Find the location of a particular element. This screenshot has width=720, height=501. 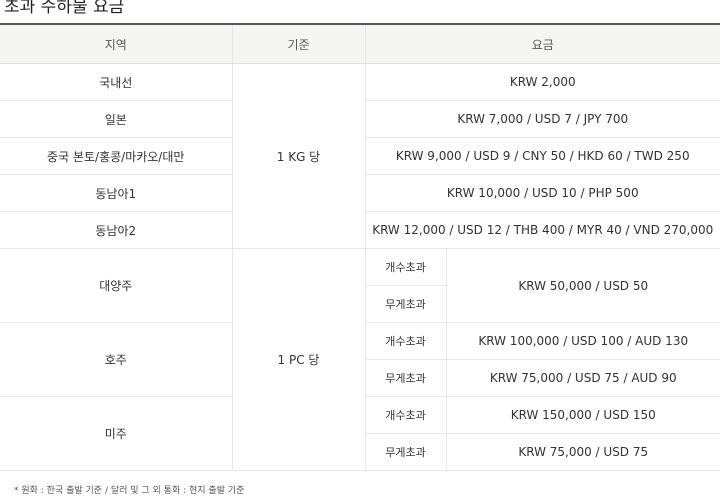

region-cell: 국내선 is located at coordinates (116, 82).